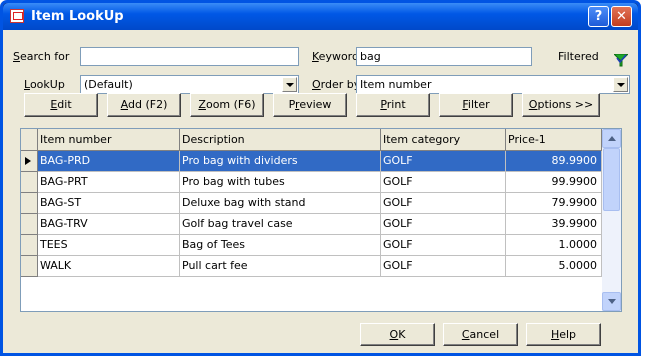 This screenshot has height=362, width=647. What do you see at coordinates (109, 245) in the screenshot?
I see `cell-item-number: TEES` at bounding box center [109, 245].